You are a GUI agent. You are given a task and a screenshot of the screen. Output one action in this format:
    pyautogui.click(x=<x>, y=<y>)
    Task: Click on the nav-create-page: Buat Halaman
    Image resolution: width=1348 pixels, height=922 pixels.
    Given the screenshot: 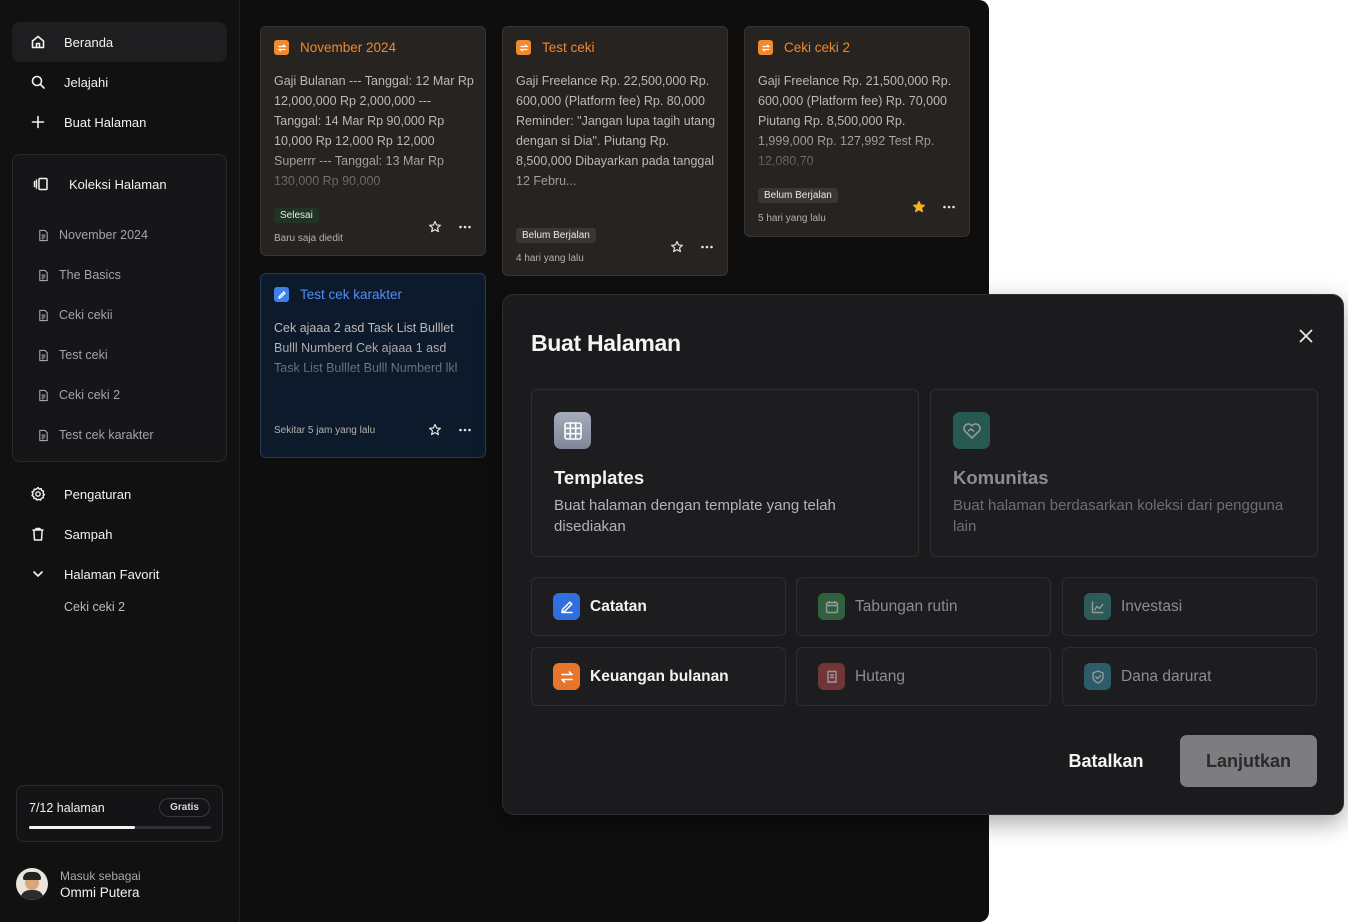 What is the action you would take?
    pyautogui.click(x=119, y=122)
    